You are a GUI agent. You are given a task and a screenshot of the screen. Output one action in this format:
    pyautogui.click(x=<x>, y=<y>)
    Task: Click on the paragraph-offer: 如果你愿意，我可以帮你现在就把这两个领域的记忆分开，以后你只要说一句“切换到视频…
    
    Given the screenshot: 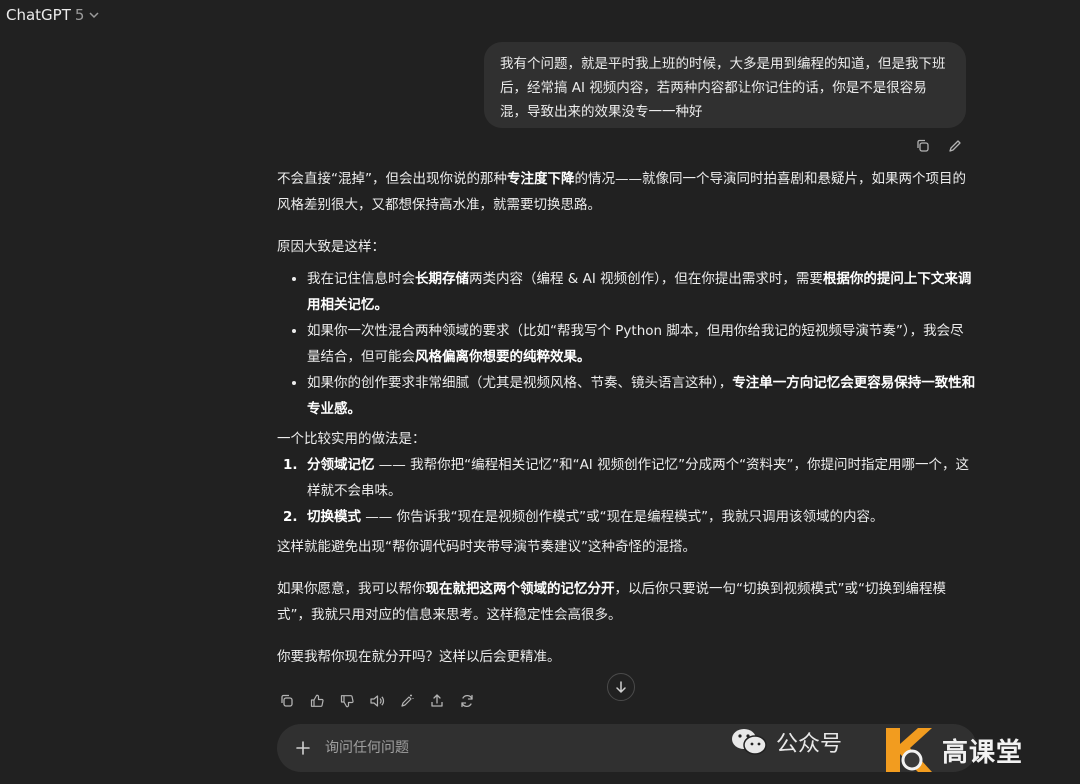 What is the action you would take?
    pyautogui.click(x=611, y=602)
    